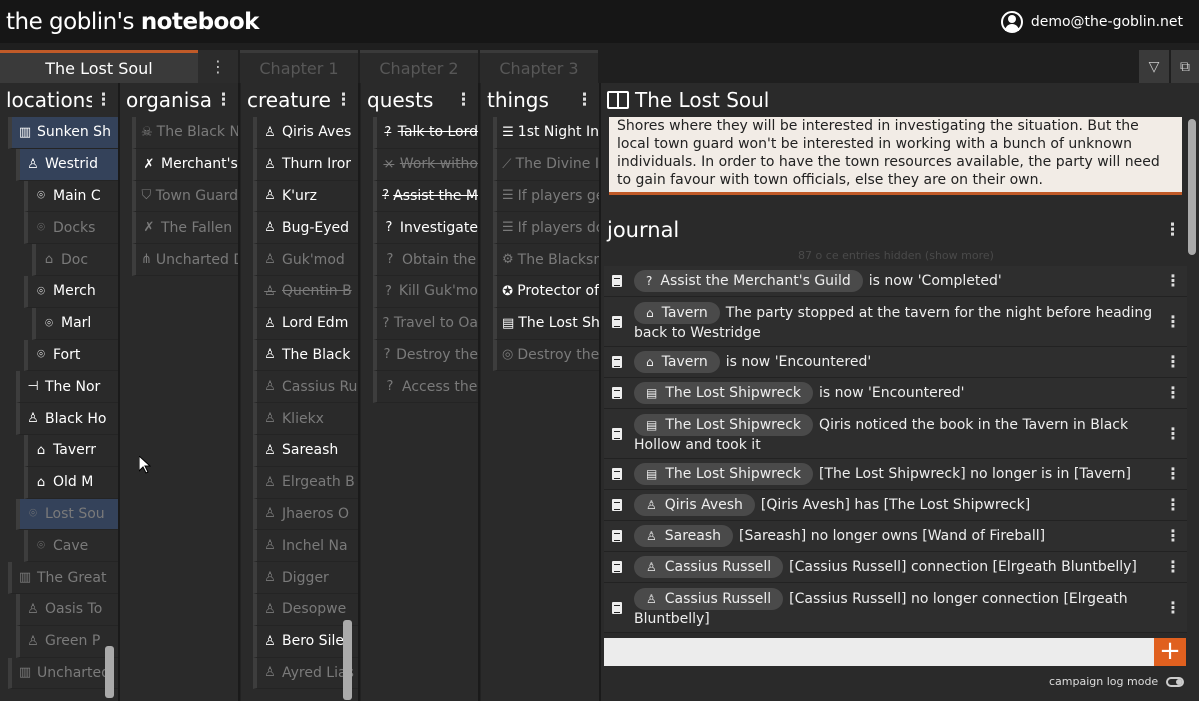  What do you see at coordinates (896, 255) in the screenshot?
I see `hidden-entries-link: 87 o ce entries hidden (show more)` at bounding box center [896, 255].